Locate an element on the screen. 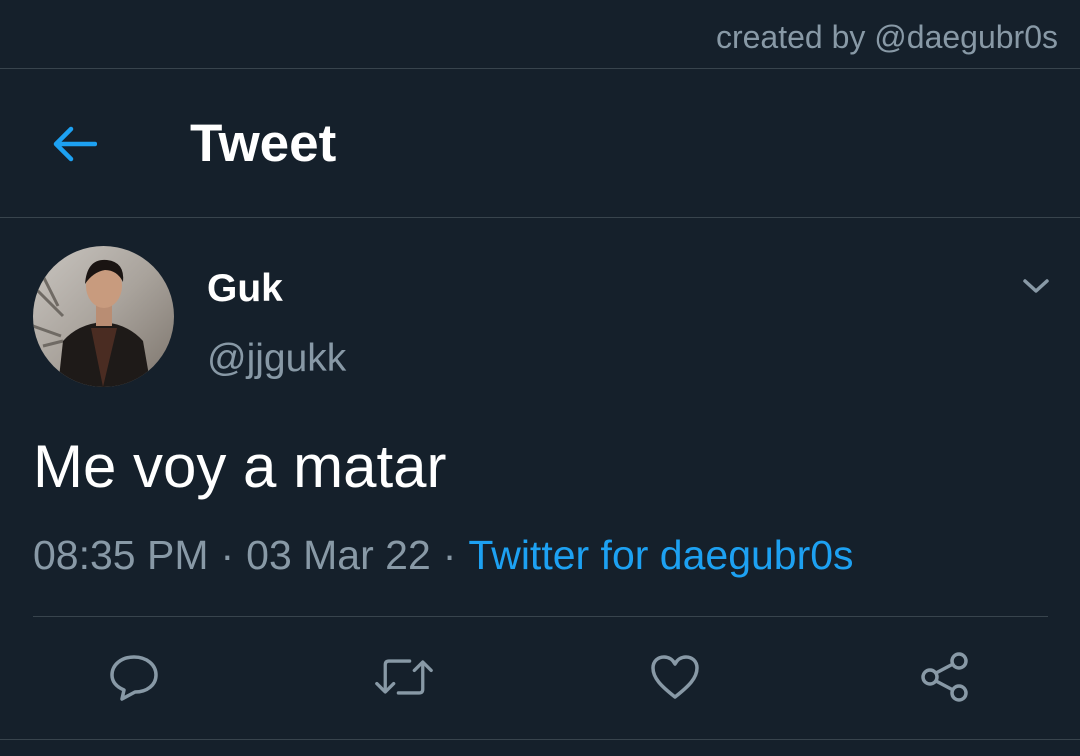 Image resolution: width=1080 pixels, height=756 pixels. like-button is located at coordinates (675, 677).